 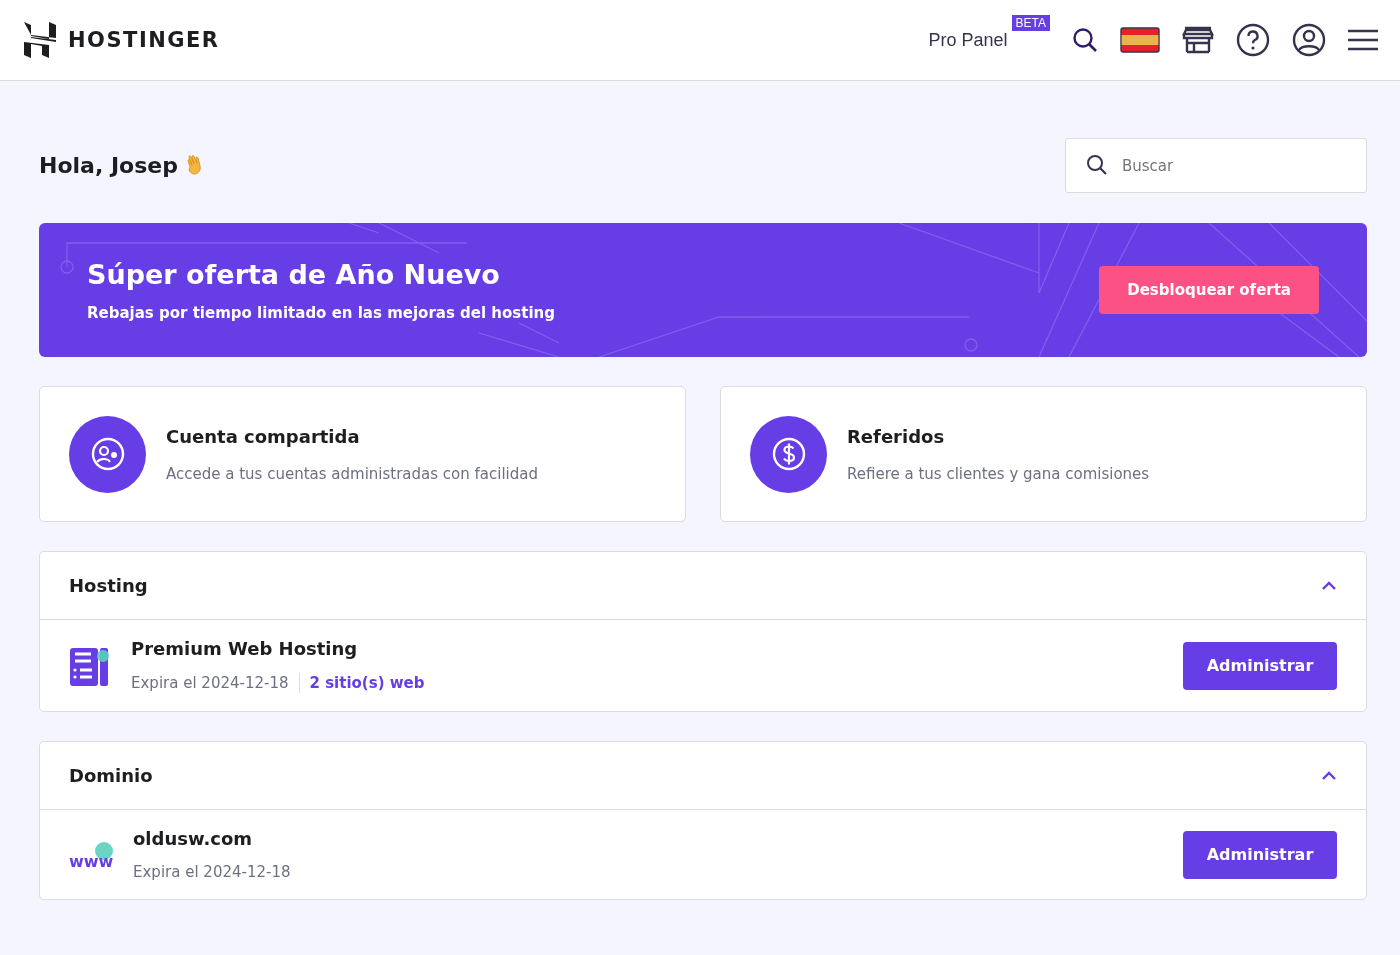 I want to click on feature-card: Referidos Refiere a tus clientes y gana comisiones, so click(x=1043, y=454).